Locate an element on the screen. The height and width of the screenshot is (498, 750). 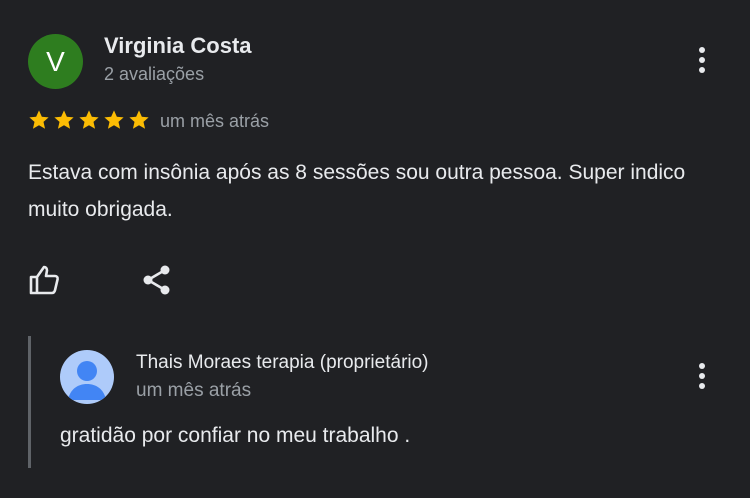
share-icon is located at coordinates (156, 280).